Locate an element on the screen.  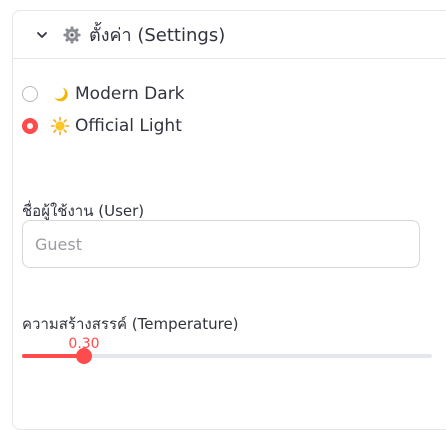
chevron-down-icon is located at coordinates (42, 35).